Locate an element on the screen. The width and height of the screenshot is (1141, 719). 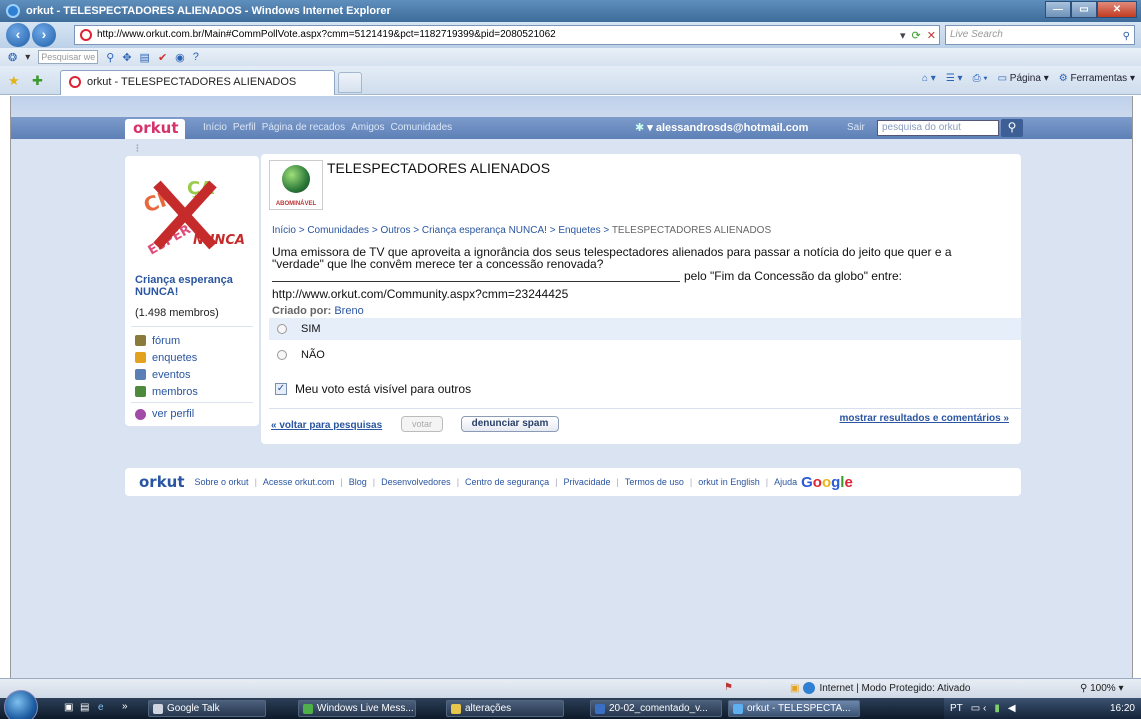
footer-link: Ajuda is located at coordinates (785, 482).